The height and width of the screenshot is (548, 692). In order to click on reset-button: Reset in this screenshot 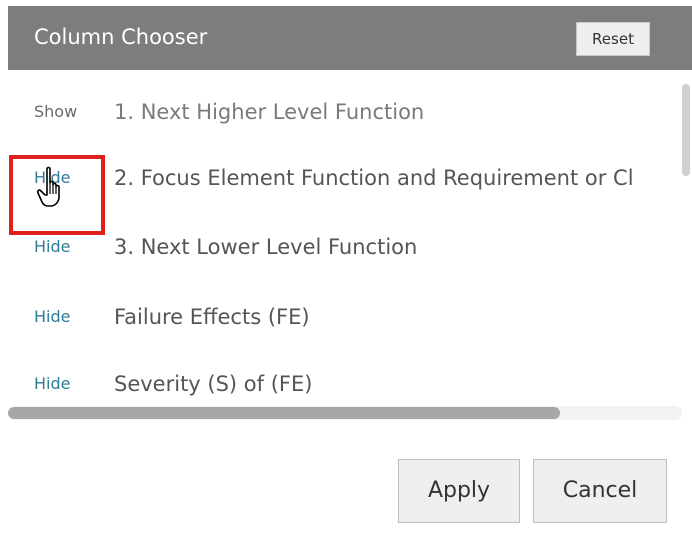, I will do `click(613, 39)`.